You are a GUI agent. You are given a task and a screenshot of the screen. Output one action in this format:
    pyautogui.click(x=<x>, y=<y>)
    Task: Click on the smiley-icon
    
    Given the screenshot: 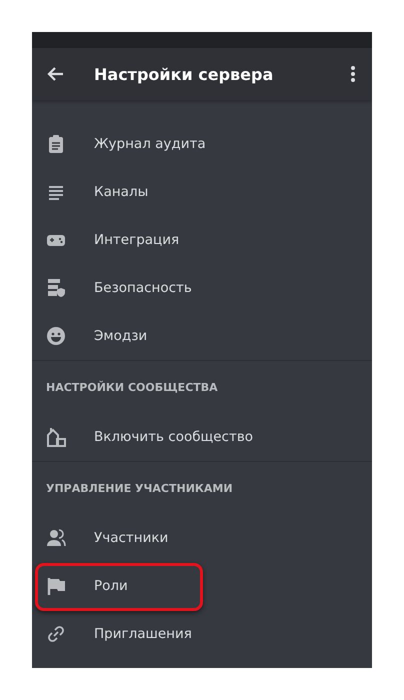 What is the action you would take?
    pyautogui.click(x=56, y=336)
    